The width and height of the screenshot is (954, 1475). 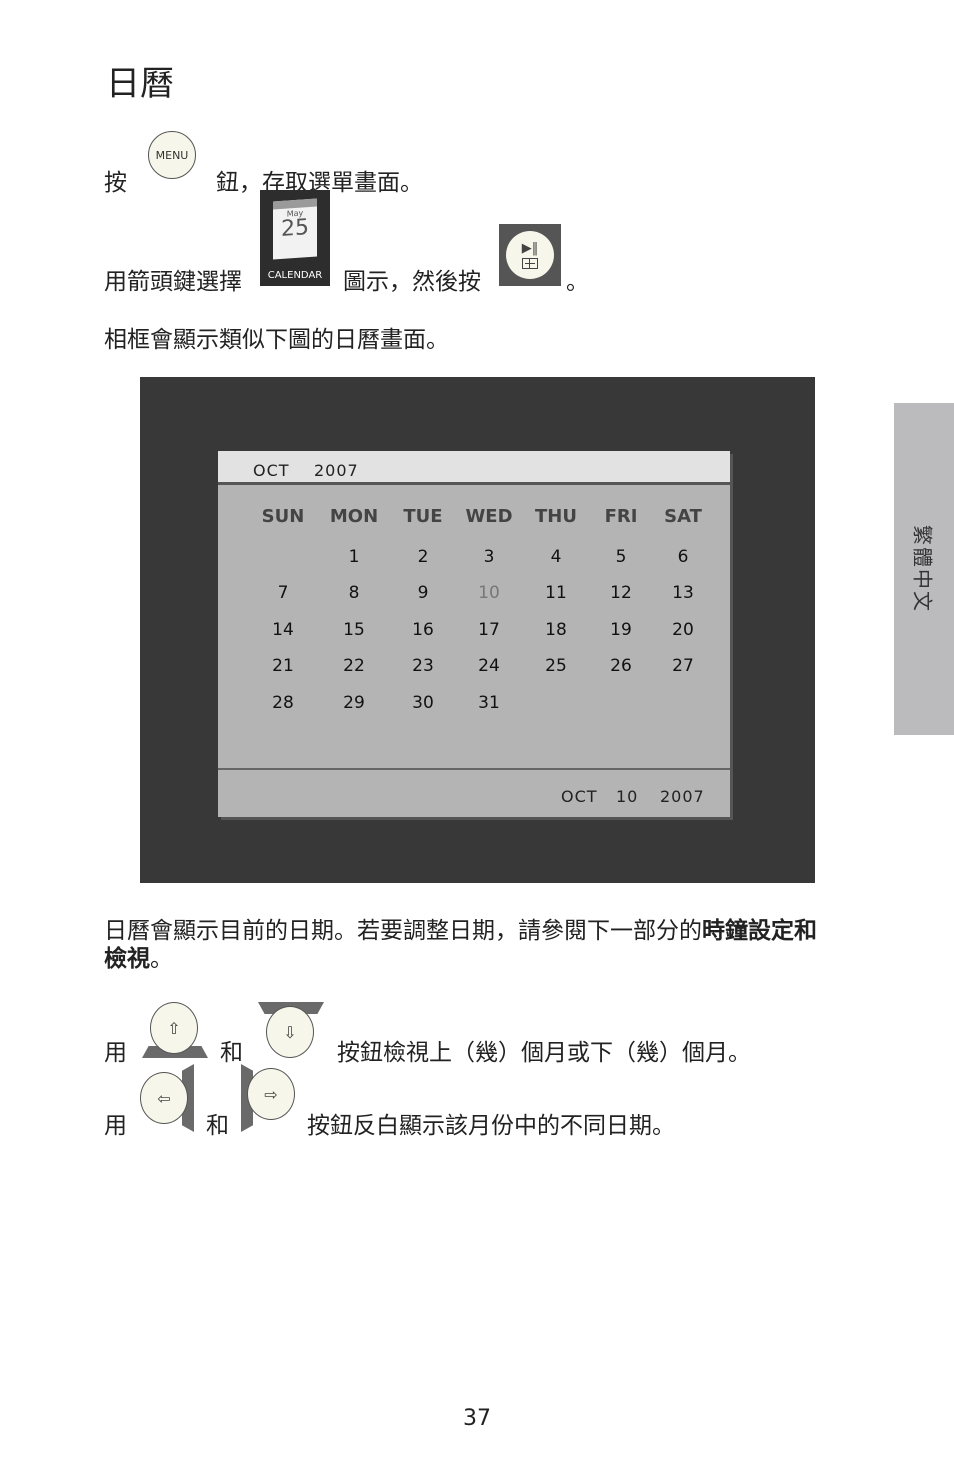 I want to click on calendar-day: 29, so click(x=354, y=703).